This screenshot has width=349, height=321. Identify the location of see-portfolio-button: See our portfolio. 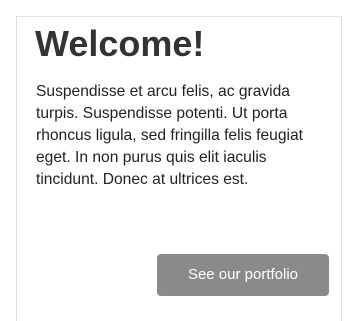
(243, 275).